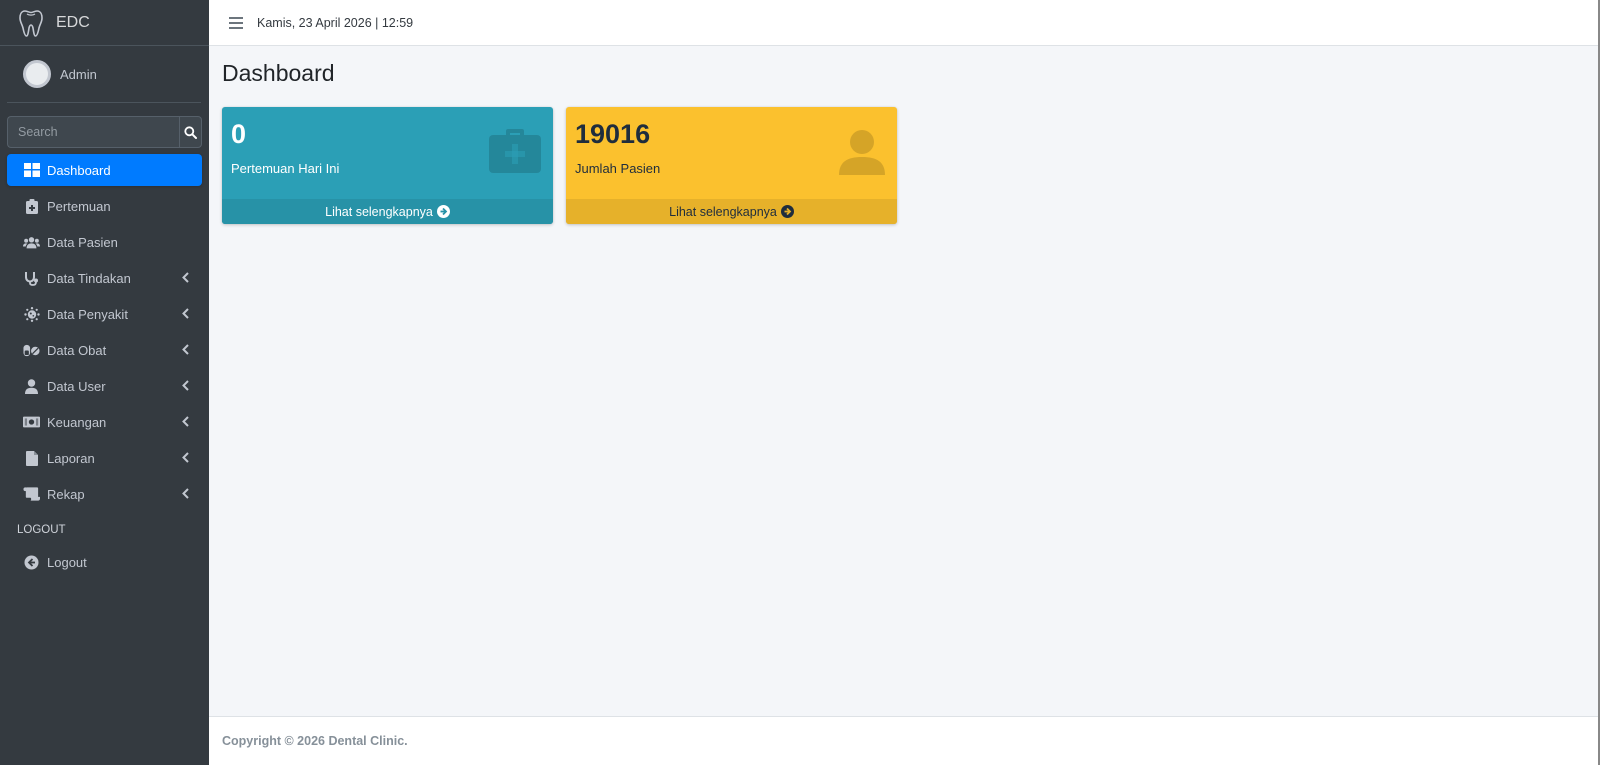  I want to click on small-box-value: 19016, so click(613, 134).